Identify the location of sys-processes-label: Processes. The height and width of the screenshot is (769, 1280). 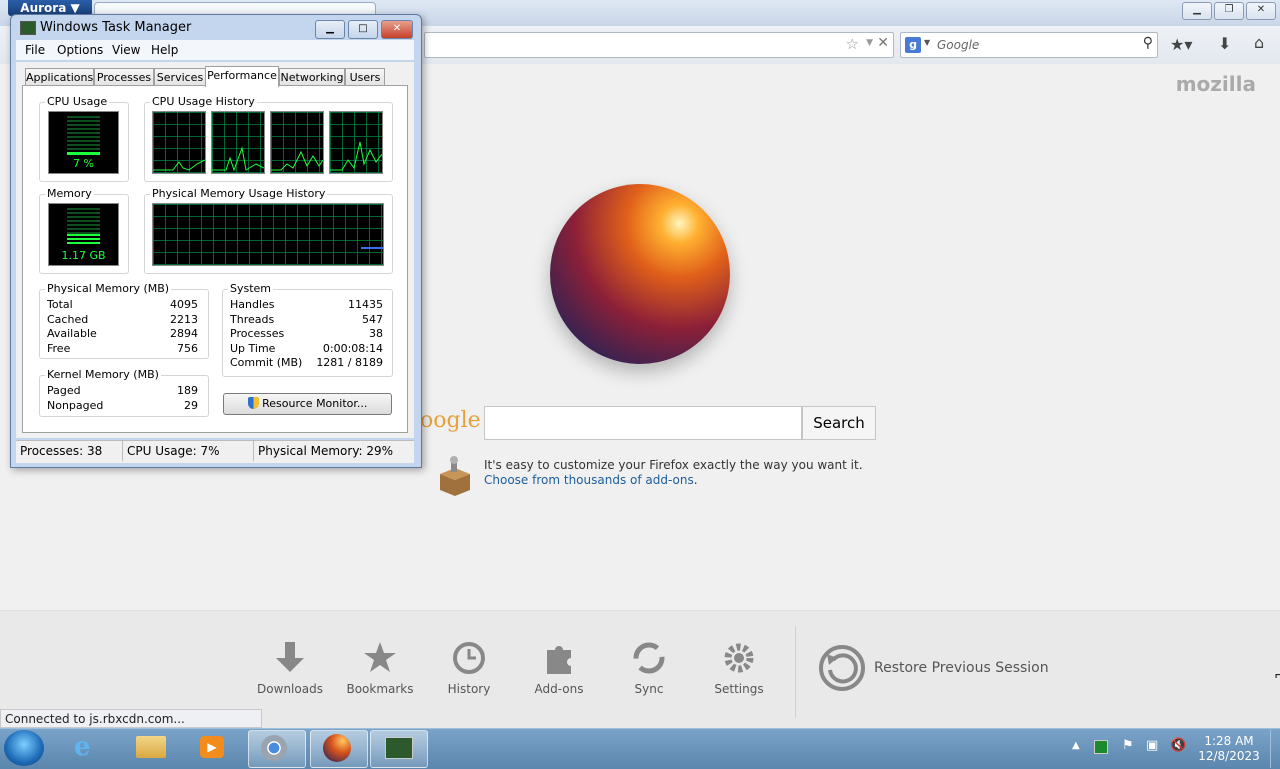
(257, 333).